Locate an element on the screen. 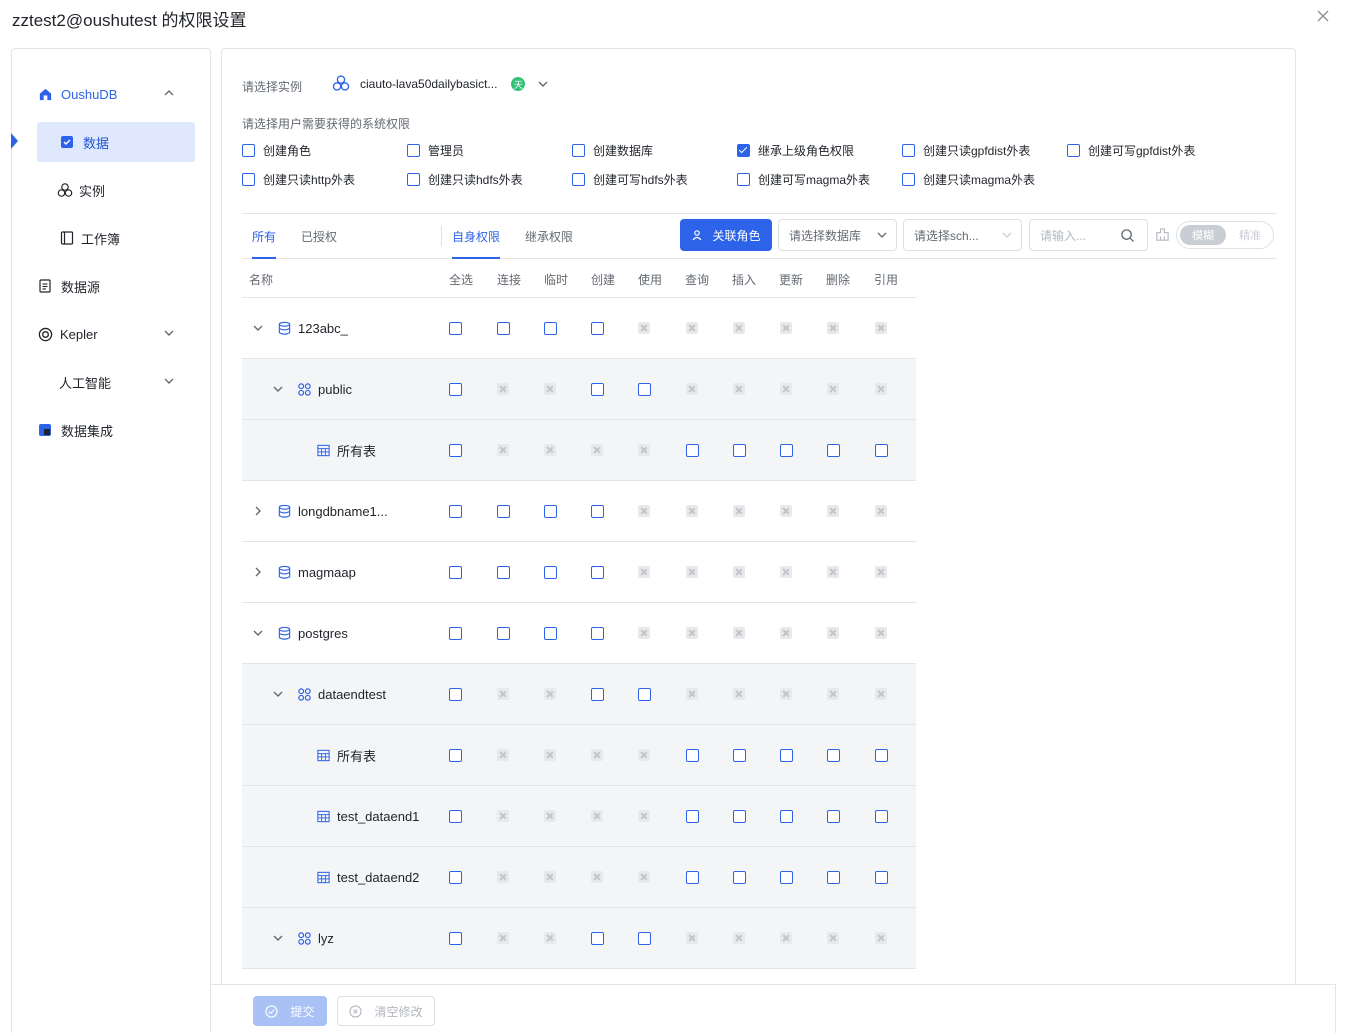 This screenshot has width=1358, height=1033. system-perm-checkbox: 创建只读magma外表 is located at coordinates (968, 179).